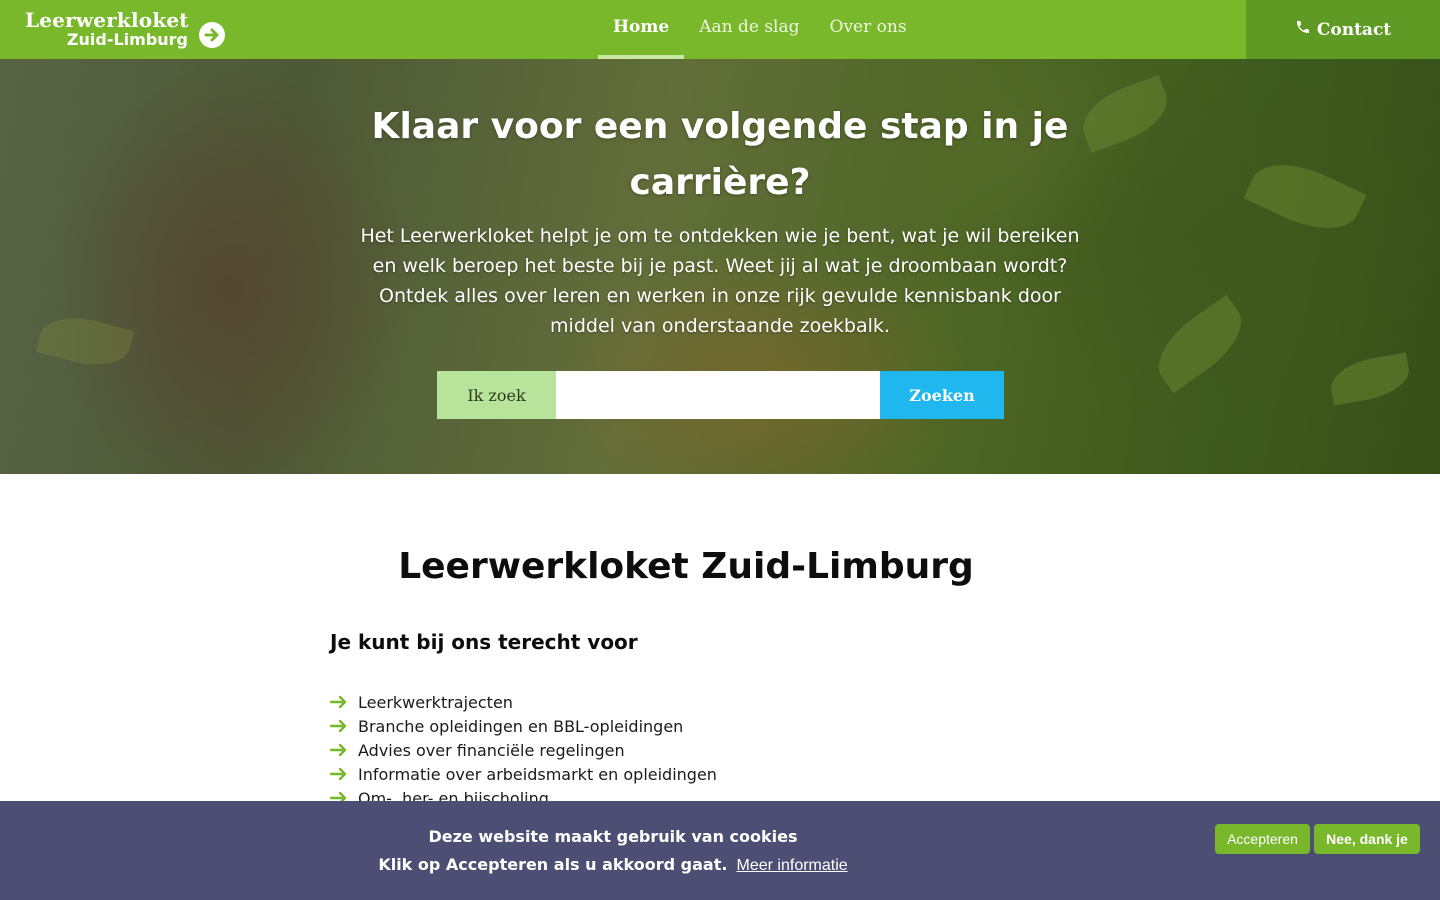 The width and height of the screenshot is (1440, 900). Describe the element at coordinates (942, 395) in the screenshot. I see `search-button: Zoeken` at that location.